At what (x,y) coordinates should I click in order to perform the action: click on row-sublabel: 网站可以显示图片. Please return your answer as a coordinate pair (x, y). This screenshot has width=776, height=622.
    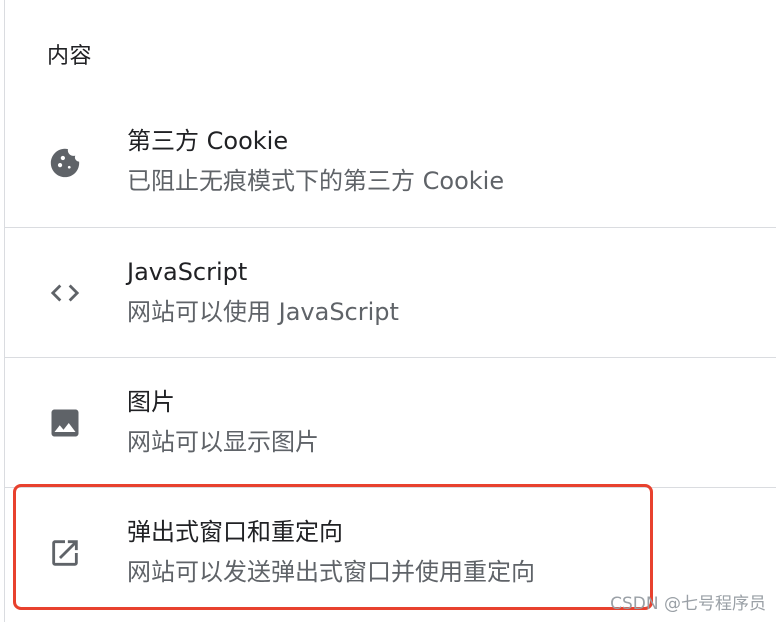
    Looking at the image, I should click on (223, 442).